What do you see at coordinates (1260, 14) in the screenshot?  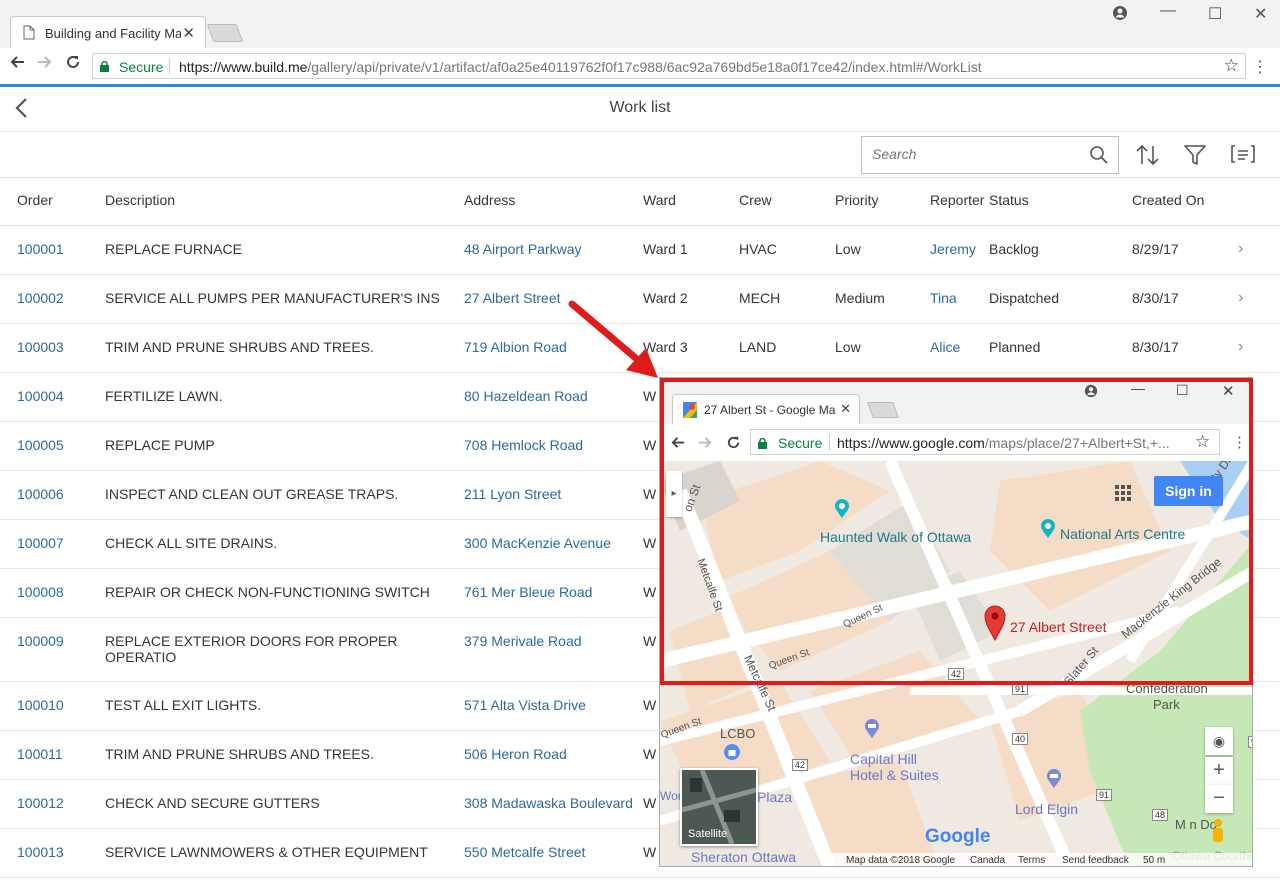 I see `close-window-icon: ✕` at bounding box center [1260, 14].